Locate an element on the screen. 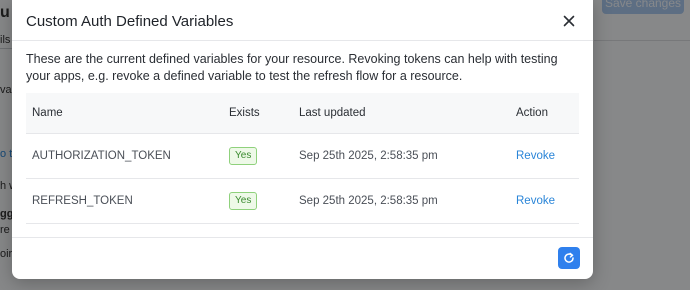 The width and height of the screenshot is (690, 290). column-header-name: Name is located at coordinates (47, 113).